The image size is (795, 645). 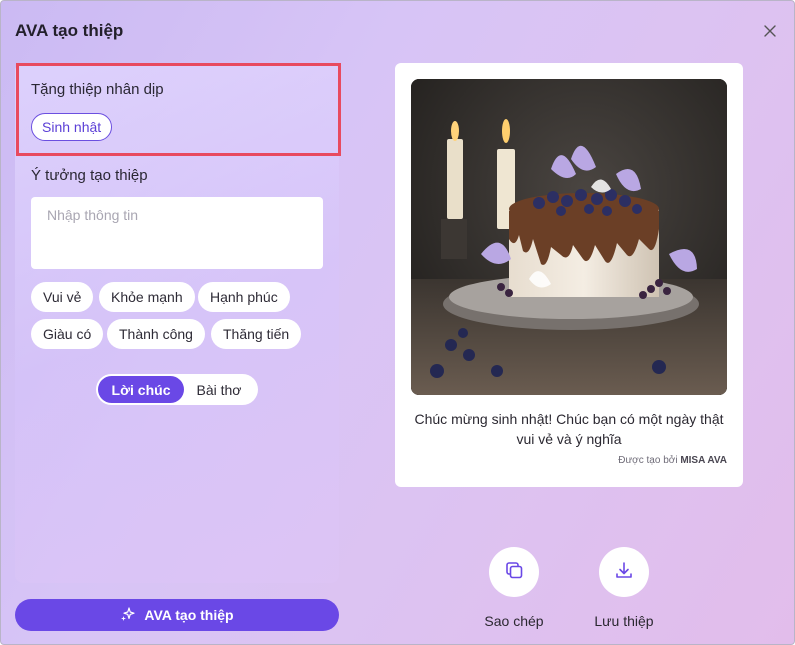 What do you see at coordinates (97, 89) in the screenshot?
I see `occasion-label: Tặng thiệp nhân dịp` at bounding box center [97, 89].